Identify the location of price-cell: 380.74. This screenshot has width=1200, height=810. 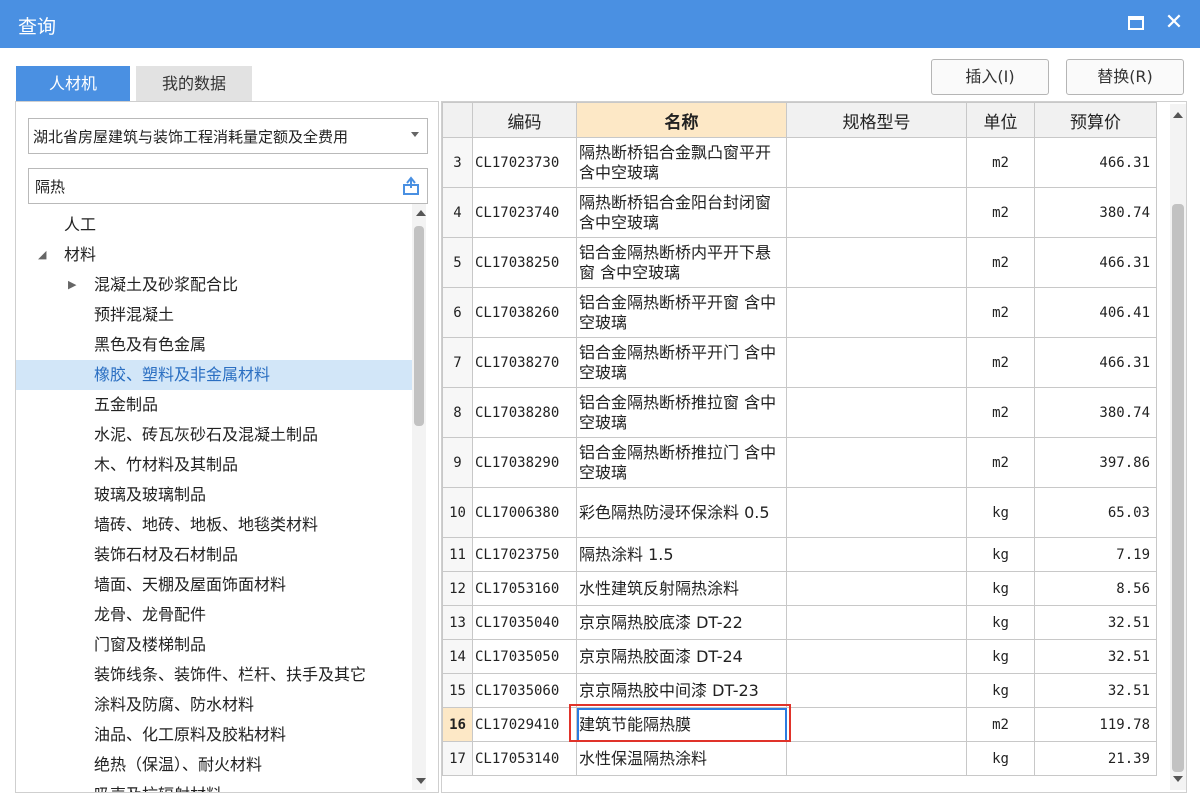
(1095, 212).